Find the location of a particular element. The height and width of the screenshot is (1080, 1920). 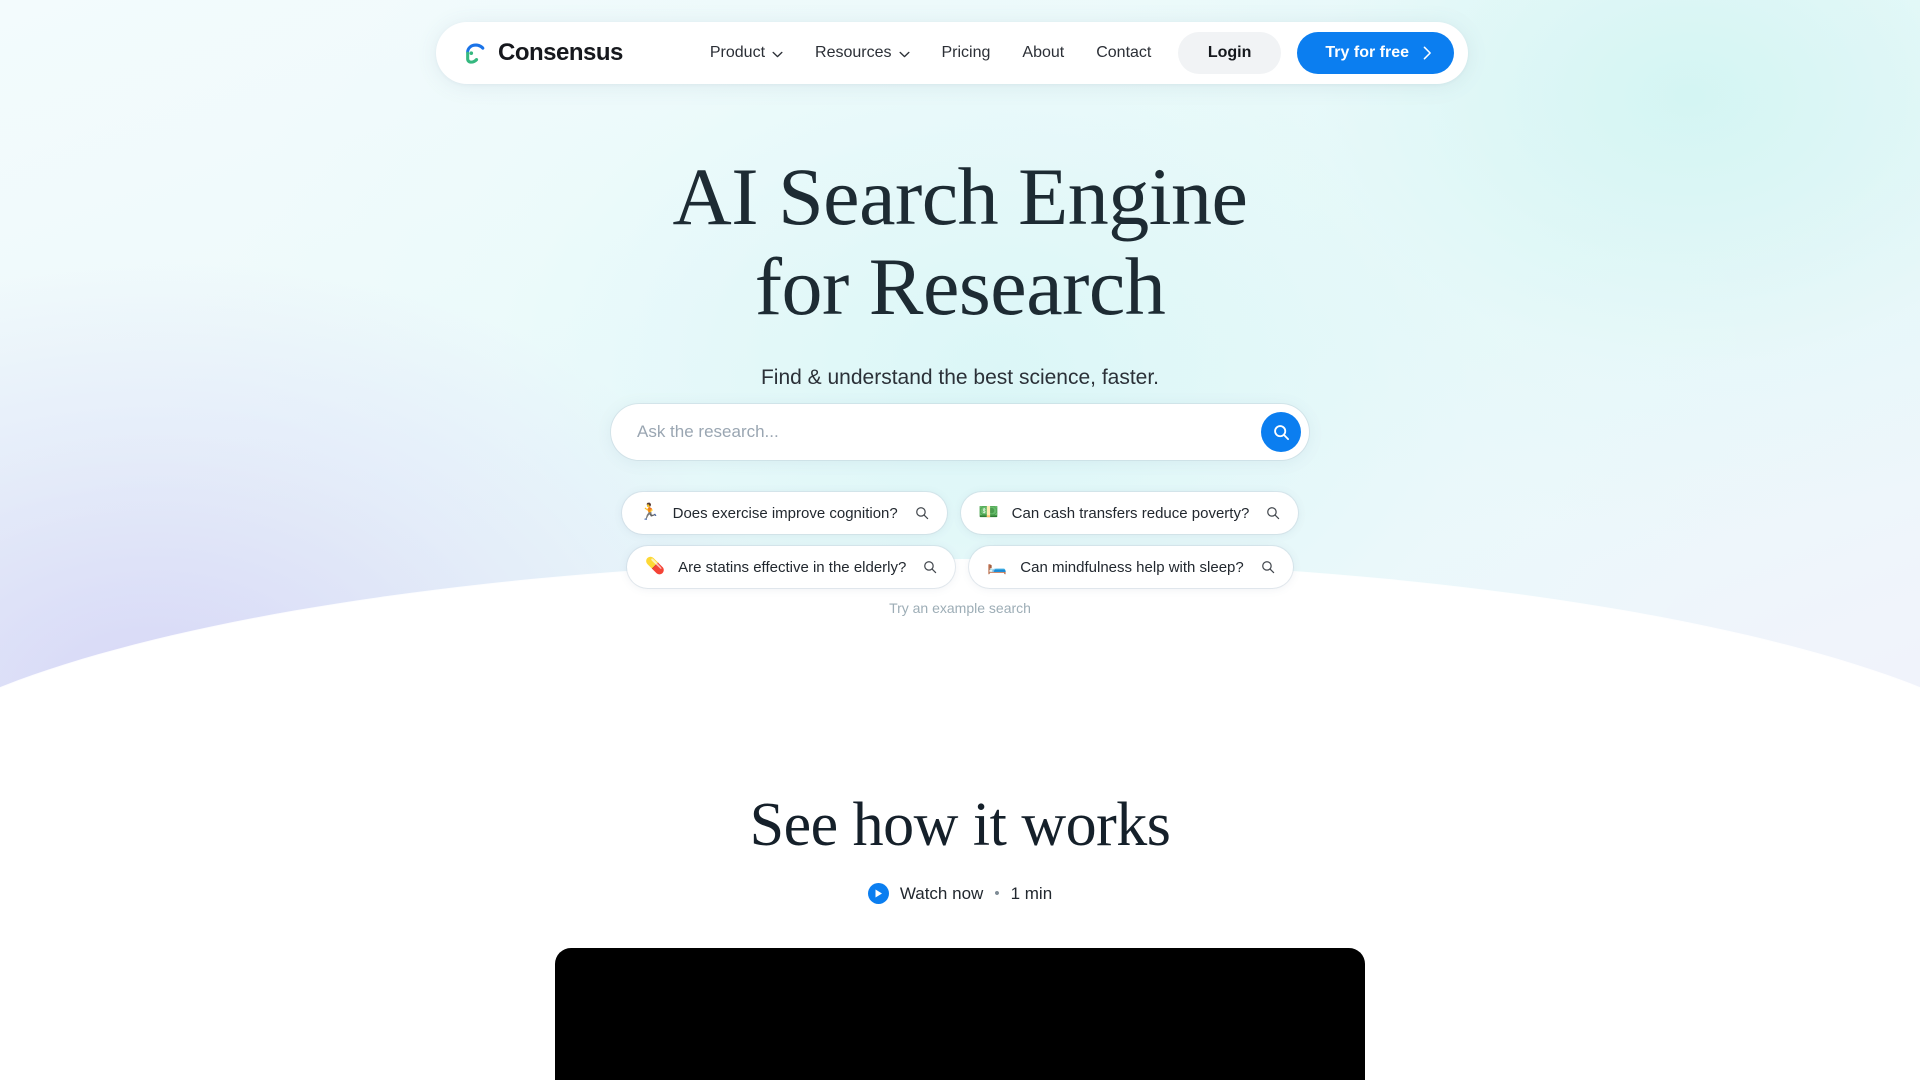

brand-name: Consensus is located at coordinates (560, 52).